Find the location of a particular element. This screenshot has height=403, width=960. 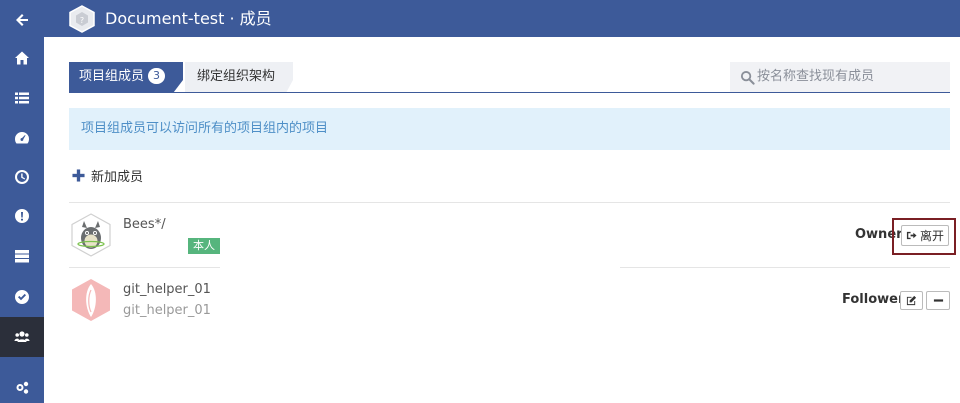

server-icon is located at coordinates (22, 256).